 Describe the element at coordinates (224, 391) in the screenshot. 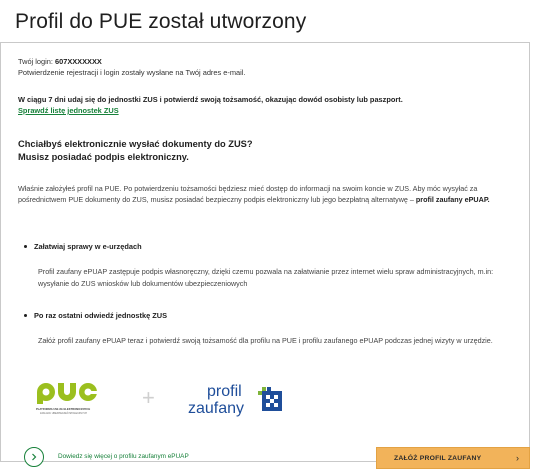

I see `pz-word-profil: profil` at that location.